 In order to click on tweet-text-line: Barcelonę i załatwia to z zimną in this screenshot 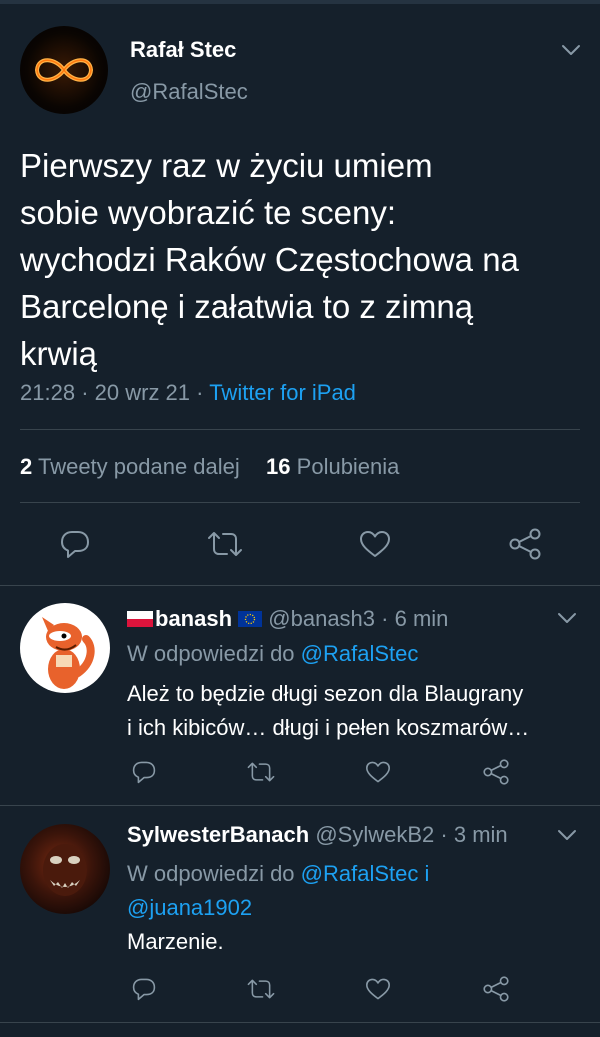, I will do `click(247, 306)`.